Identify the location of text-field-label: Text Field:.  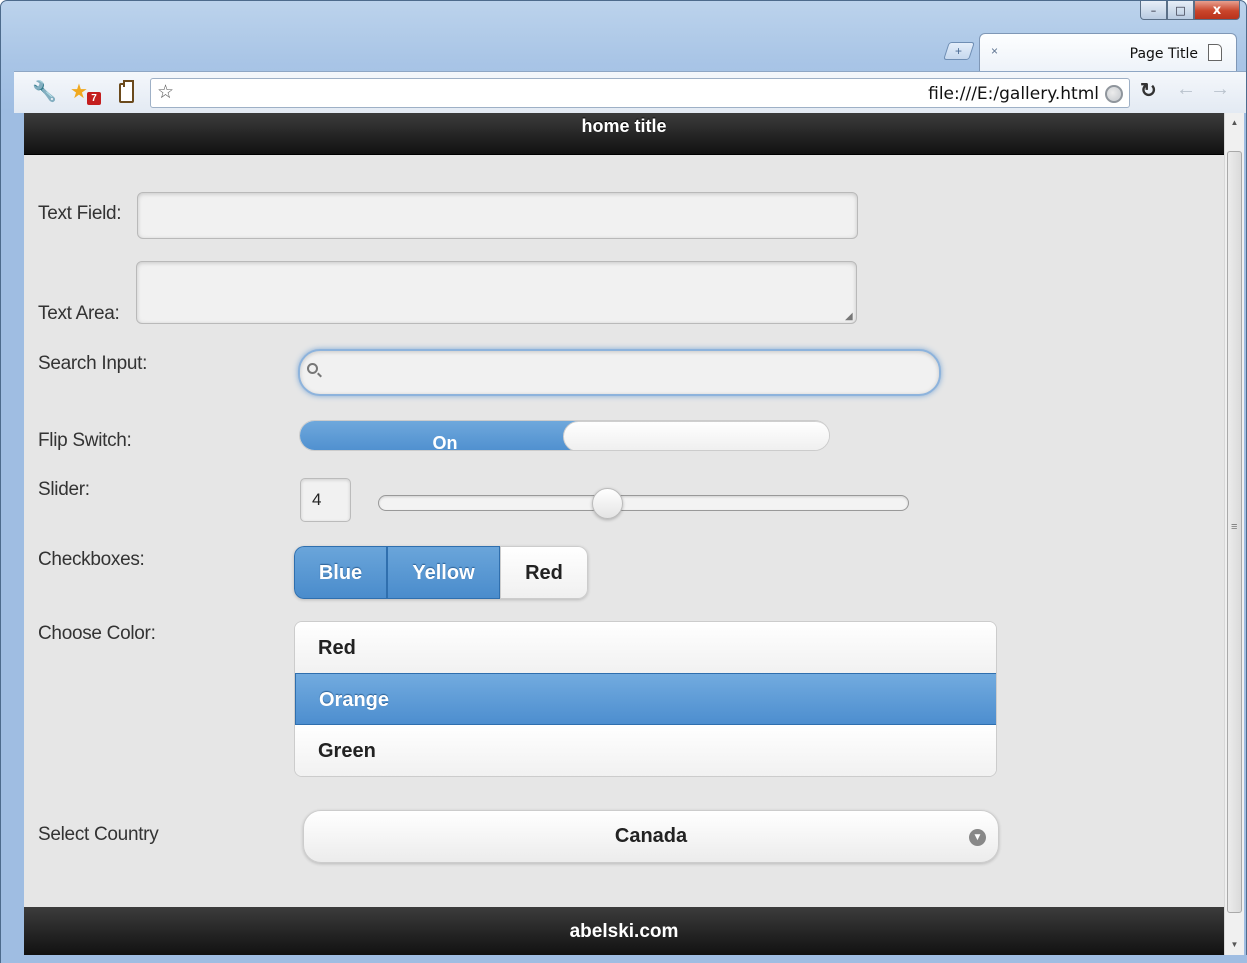
(80, 213).